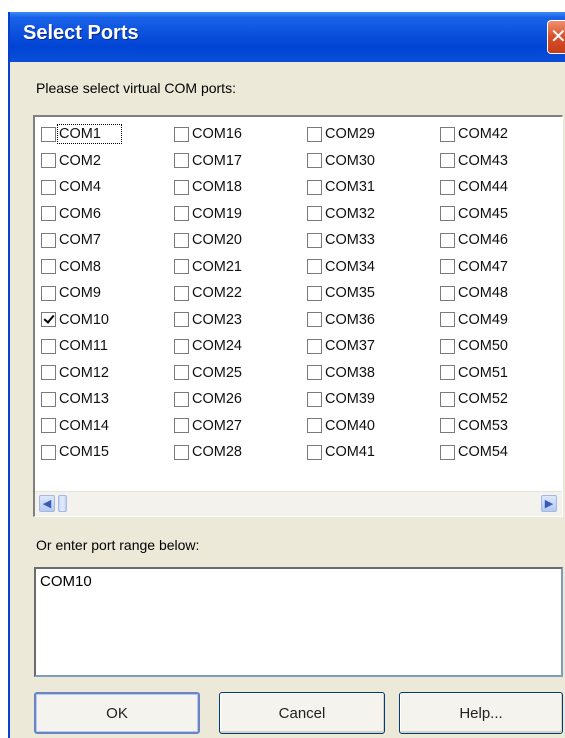  What do you see at coordinates (62, 503) in the screenshot?
I see `scroll-thumb` at bounding box center [62, 503].